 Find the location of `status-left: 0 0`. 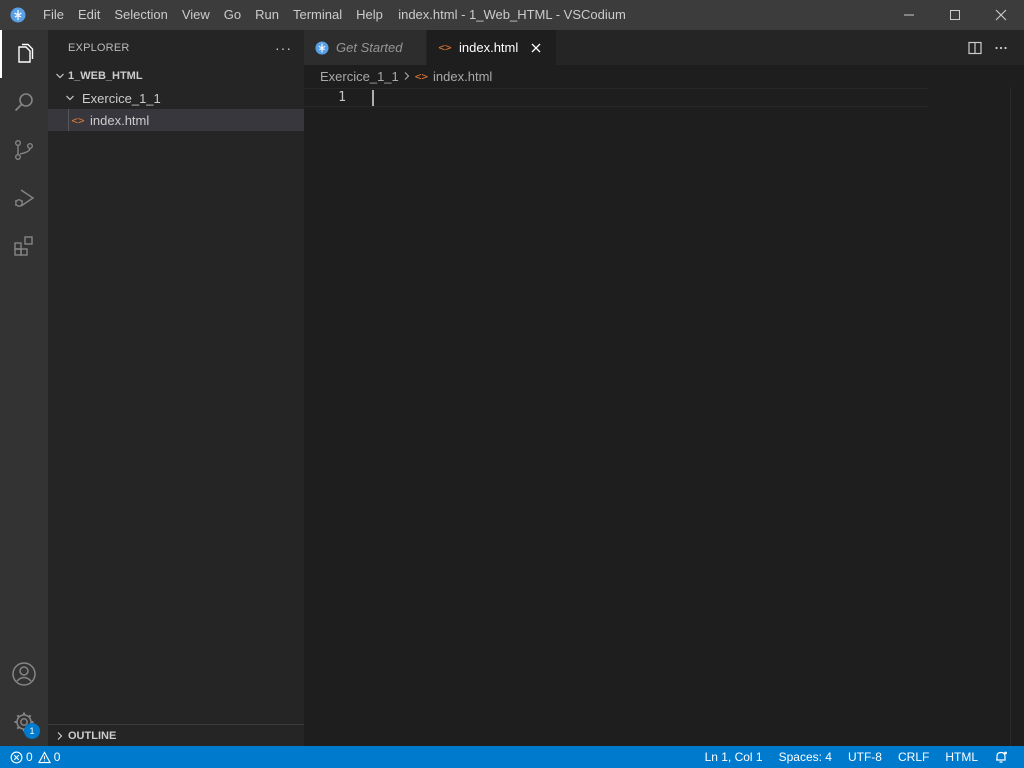

status-left: 0 0 is located at coordinates (30, 757).